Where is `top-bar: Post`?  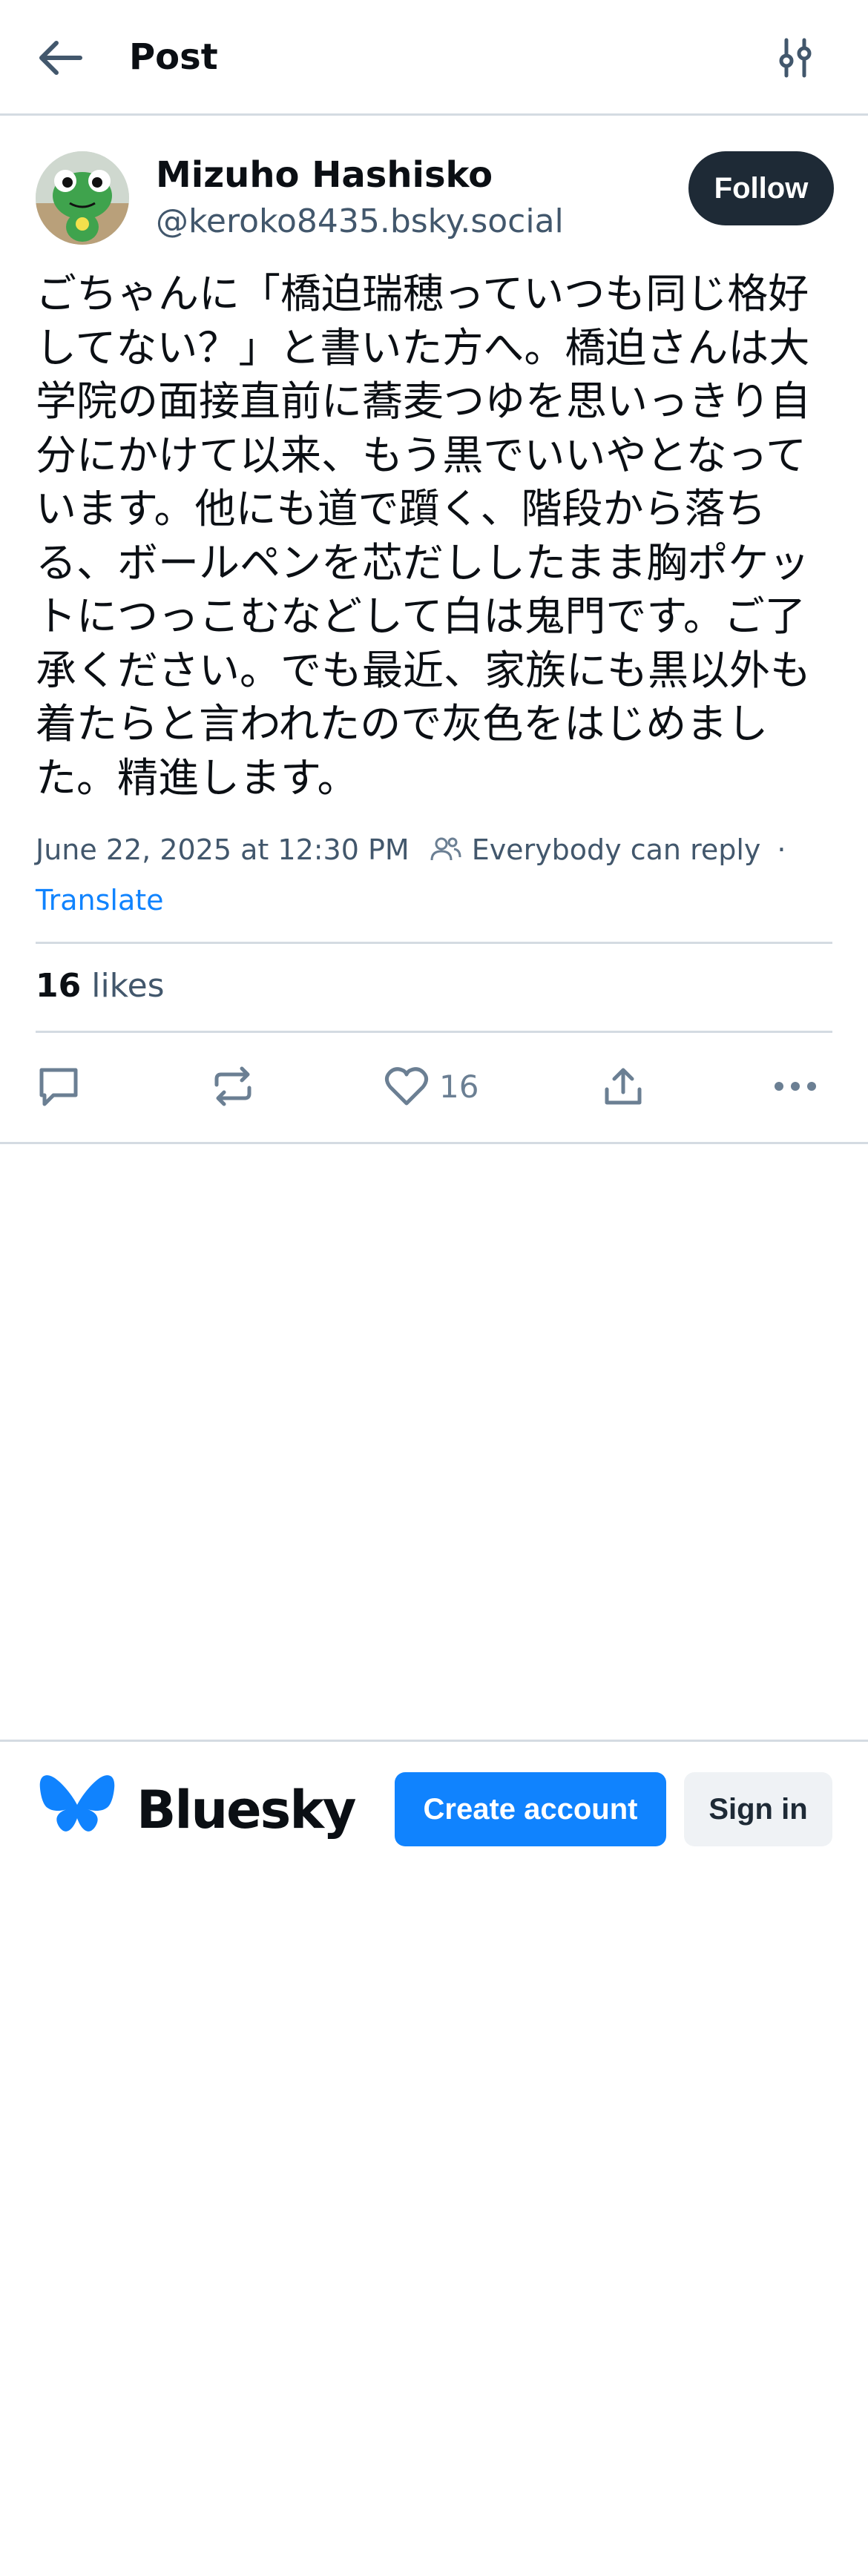 top-bar: Post is located at coordinates (434, 58).